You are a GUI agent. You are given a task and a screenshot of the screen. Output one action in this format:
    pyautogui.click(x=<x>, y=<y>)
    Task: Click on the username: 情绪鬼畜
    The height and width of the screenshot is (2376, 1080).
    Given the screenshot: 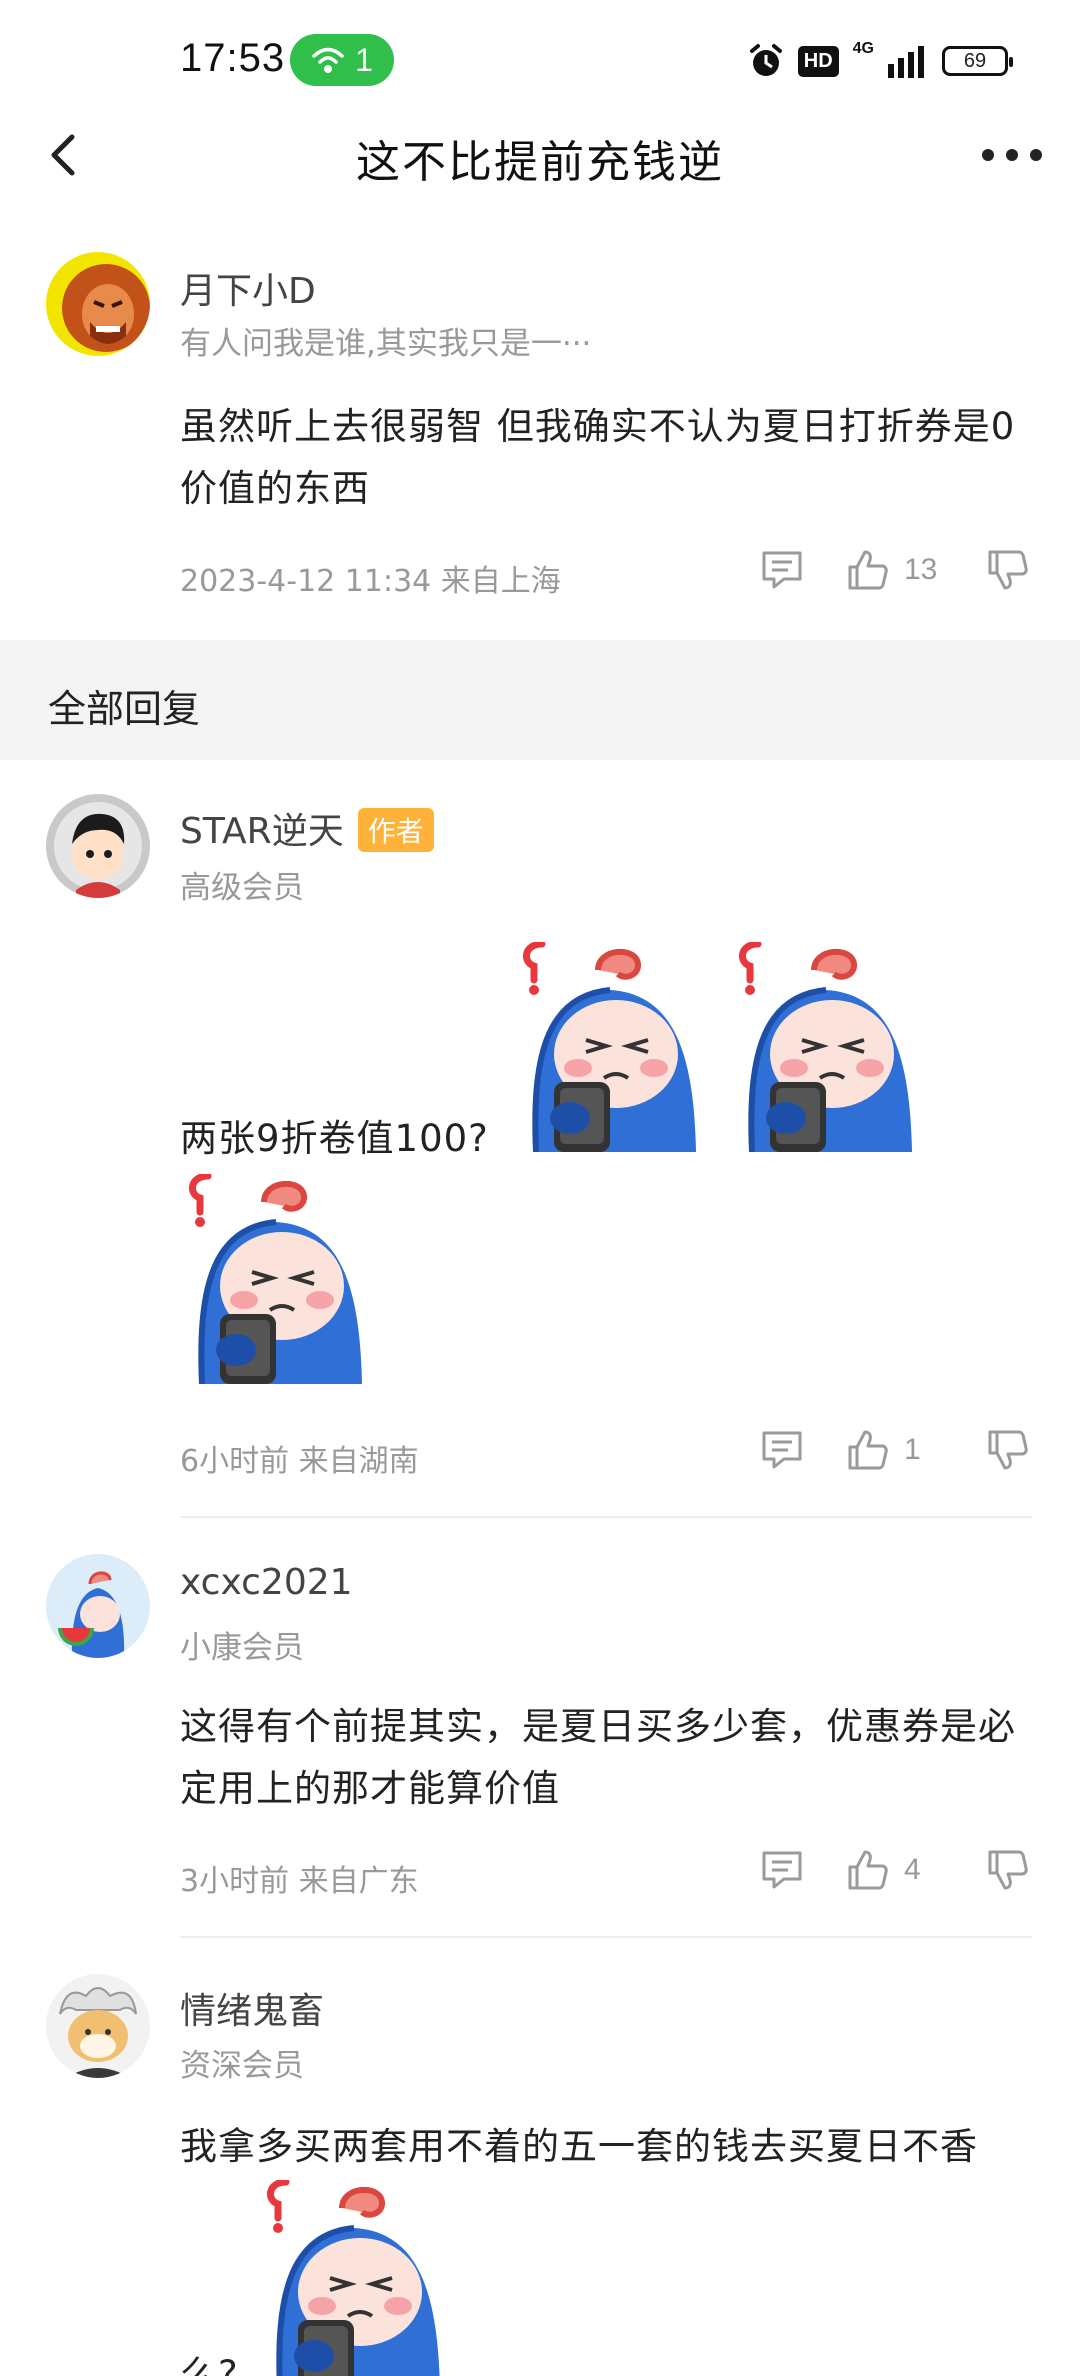 What is the action you would take?
    pyautogui.click(x=252, y=2008)
    